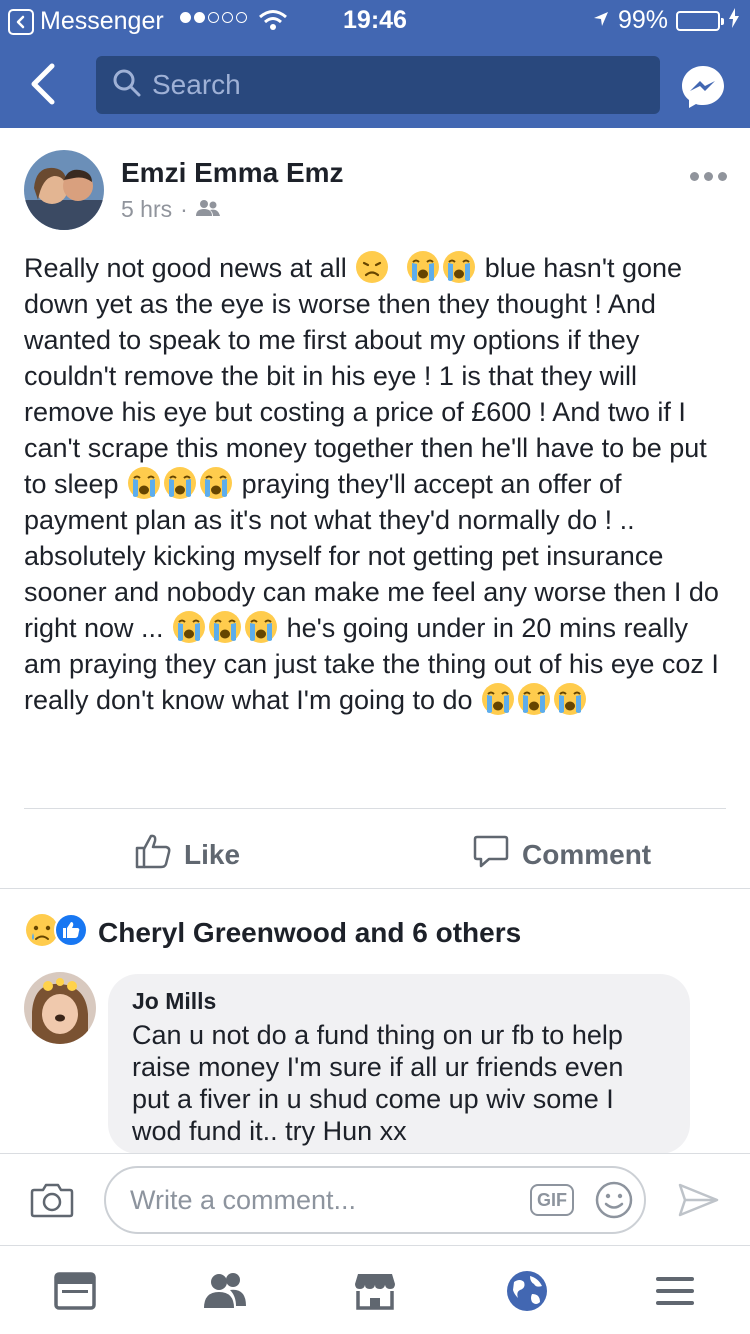  I want to click on comment-composer: Write a comment... GIF, so click(375, 1199).